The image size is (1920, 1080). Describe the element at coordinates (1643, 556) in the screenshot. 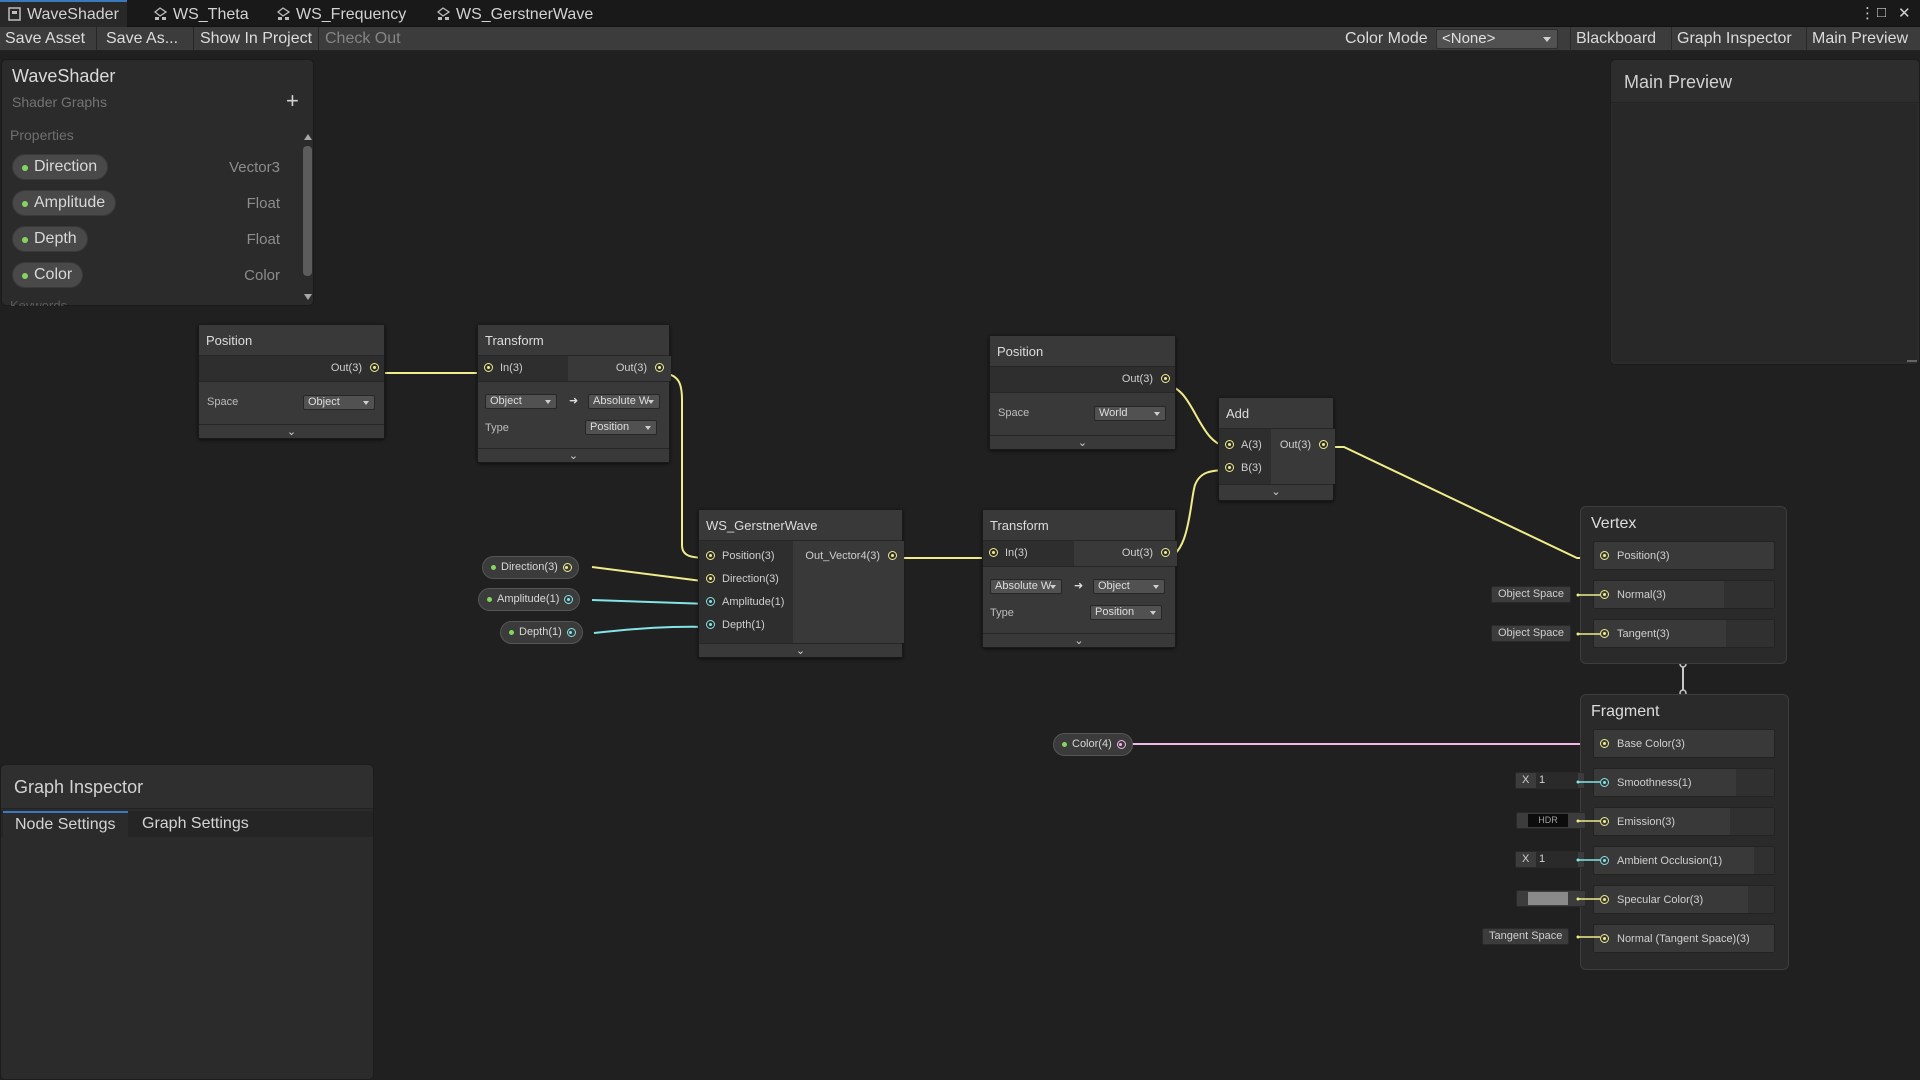

I see `block-label: Position(3)` at that location.